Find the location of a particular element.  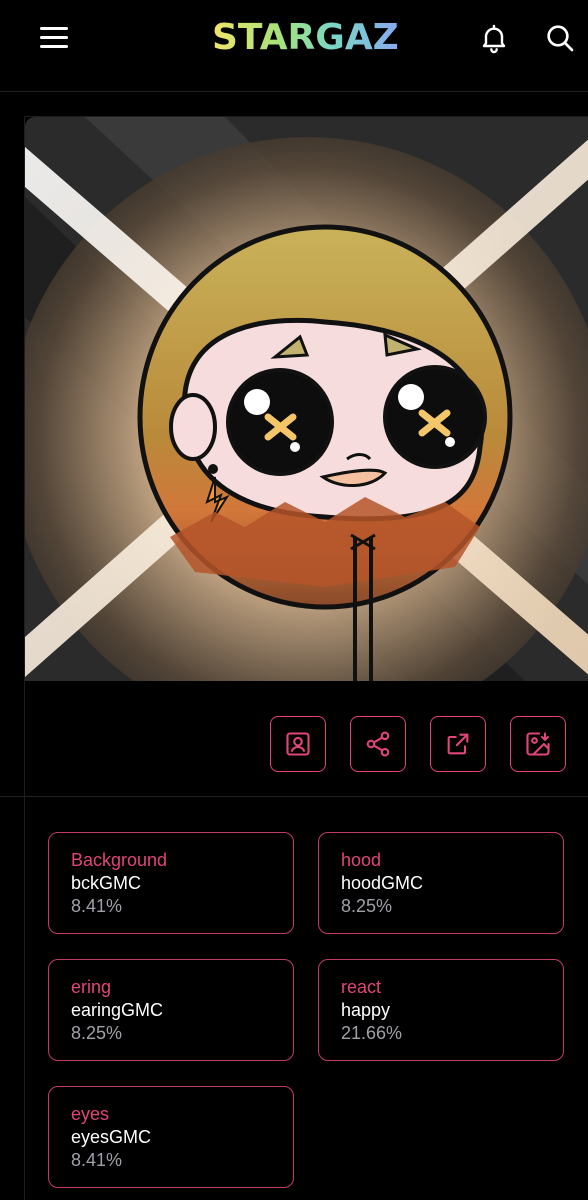

trait-value: bckGMC is located at coordinates (106, 883).